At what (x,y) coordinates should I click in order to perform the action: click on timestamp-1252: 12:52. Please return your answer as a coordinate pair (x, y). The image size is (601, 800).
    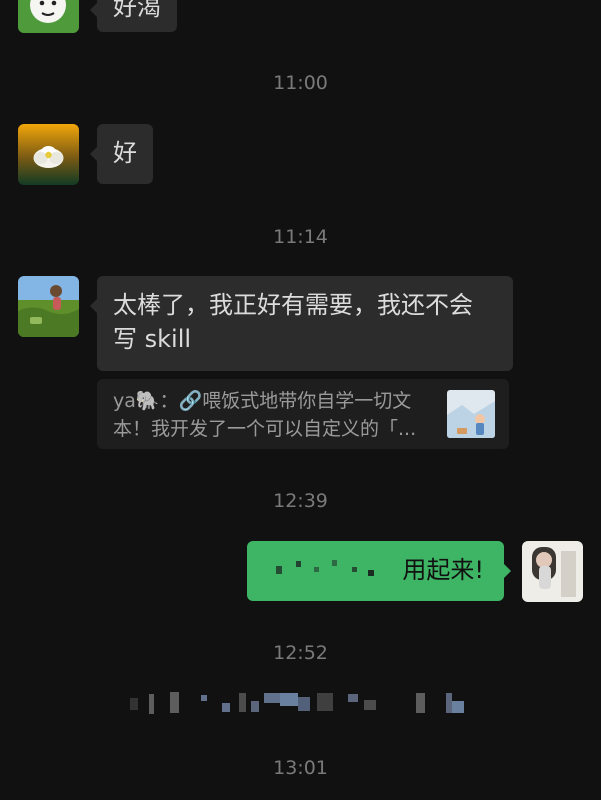
    Looking at the image, I should click on (300, 653).